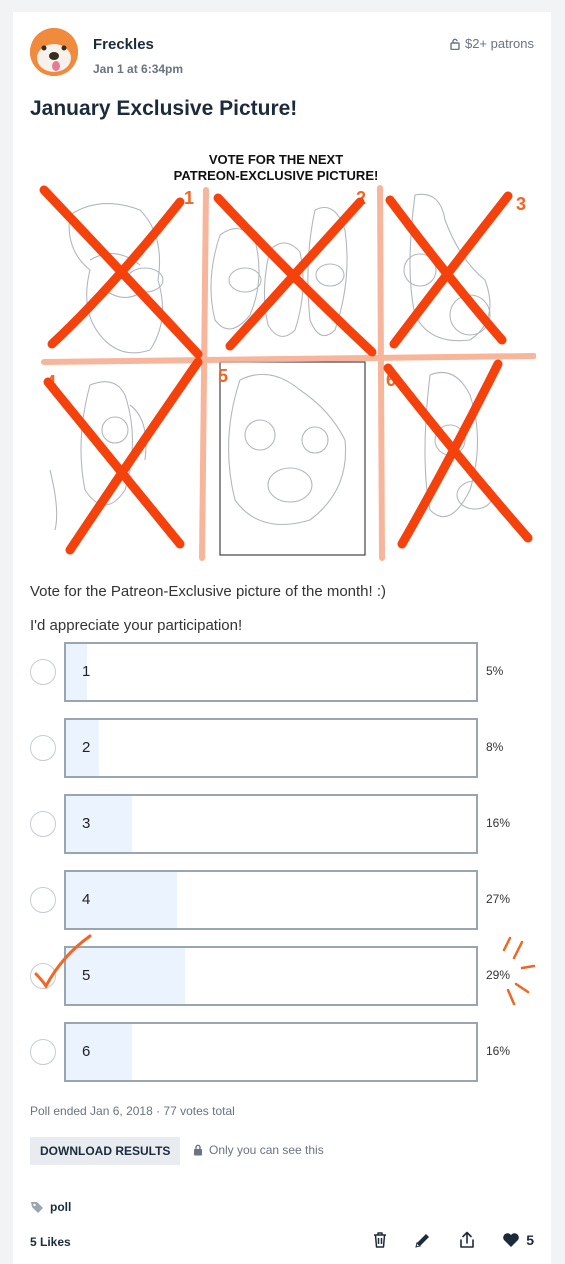  I want to click on private-note-text: Only you can see this, so click(266, 1150).